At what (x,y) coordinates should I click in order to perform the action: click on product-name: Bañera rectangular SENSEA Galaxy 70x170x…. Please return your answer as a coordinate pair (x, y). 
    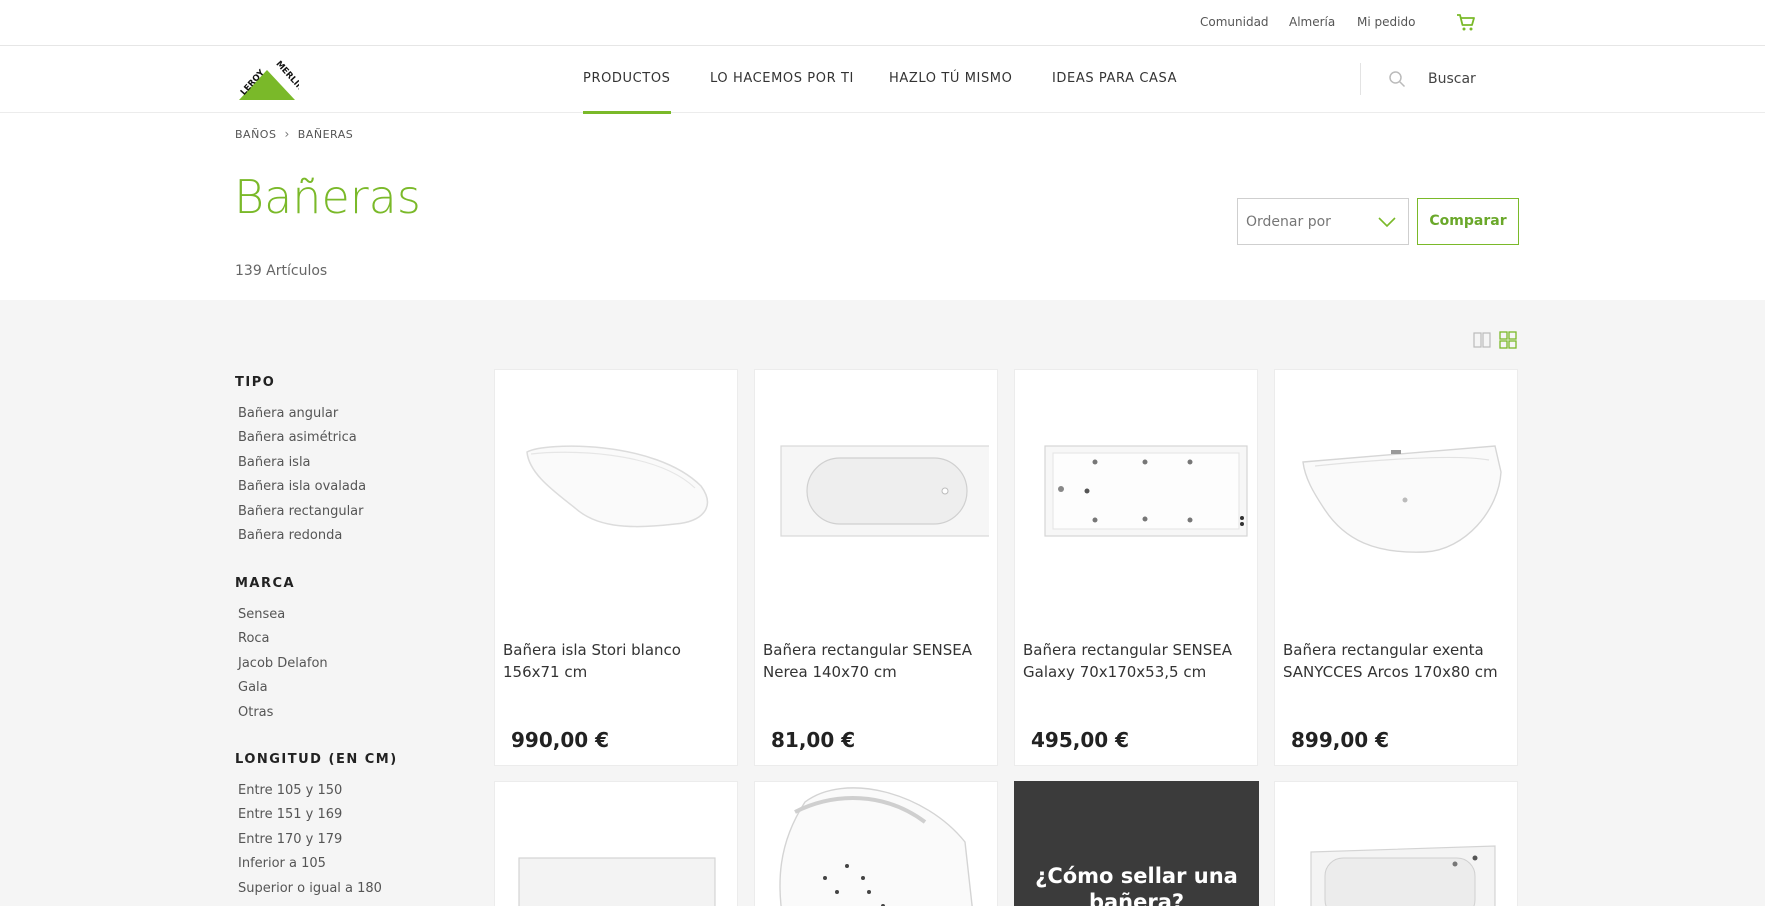
    Looking at the image, I should click on (1138, 661).